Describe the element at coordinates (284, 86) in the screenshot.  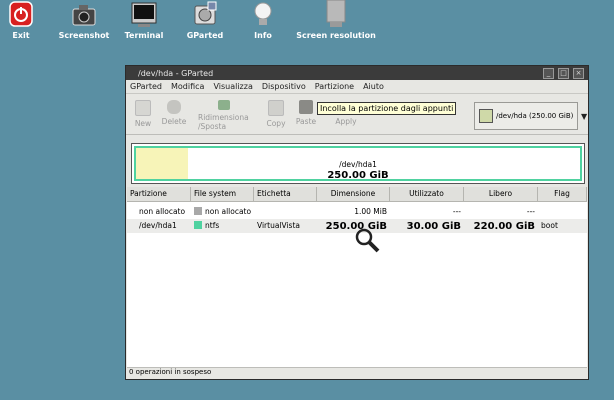
I see `menu-dispositivo: Dispositivo` at that location.